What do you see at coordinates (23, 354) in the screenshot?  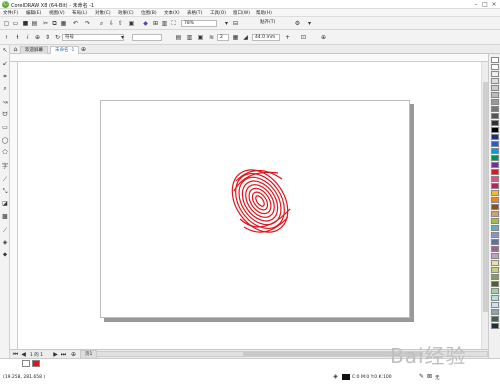 I see `previous-page-icon: ◀` at bounding box center [23, 354].